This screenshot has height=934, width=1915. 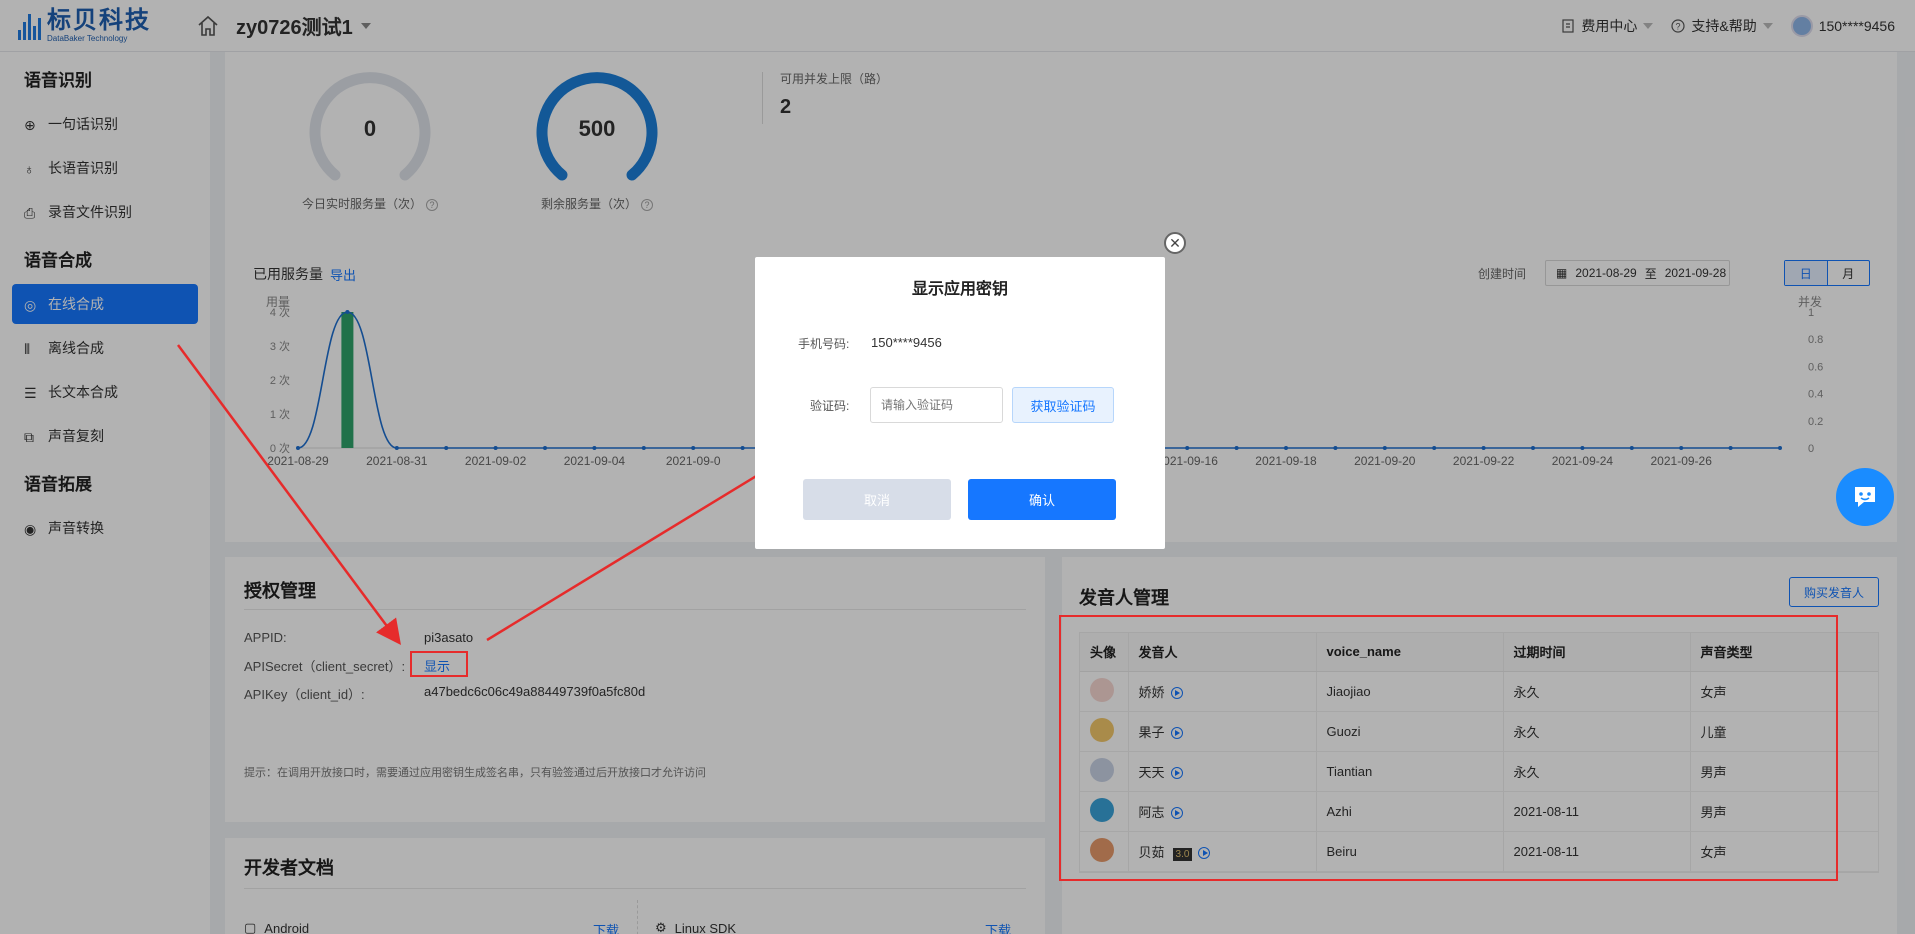 I want to click on cancel-button: 取消, so click(x=877, y=499).